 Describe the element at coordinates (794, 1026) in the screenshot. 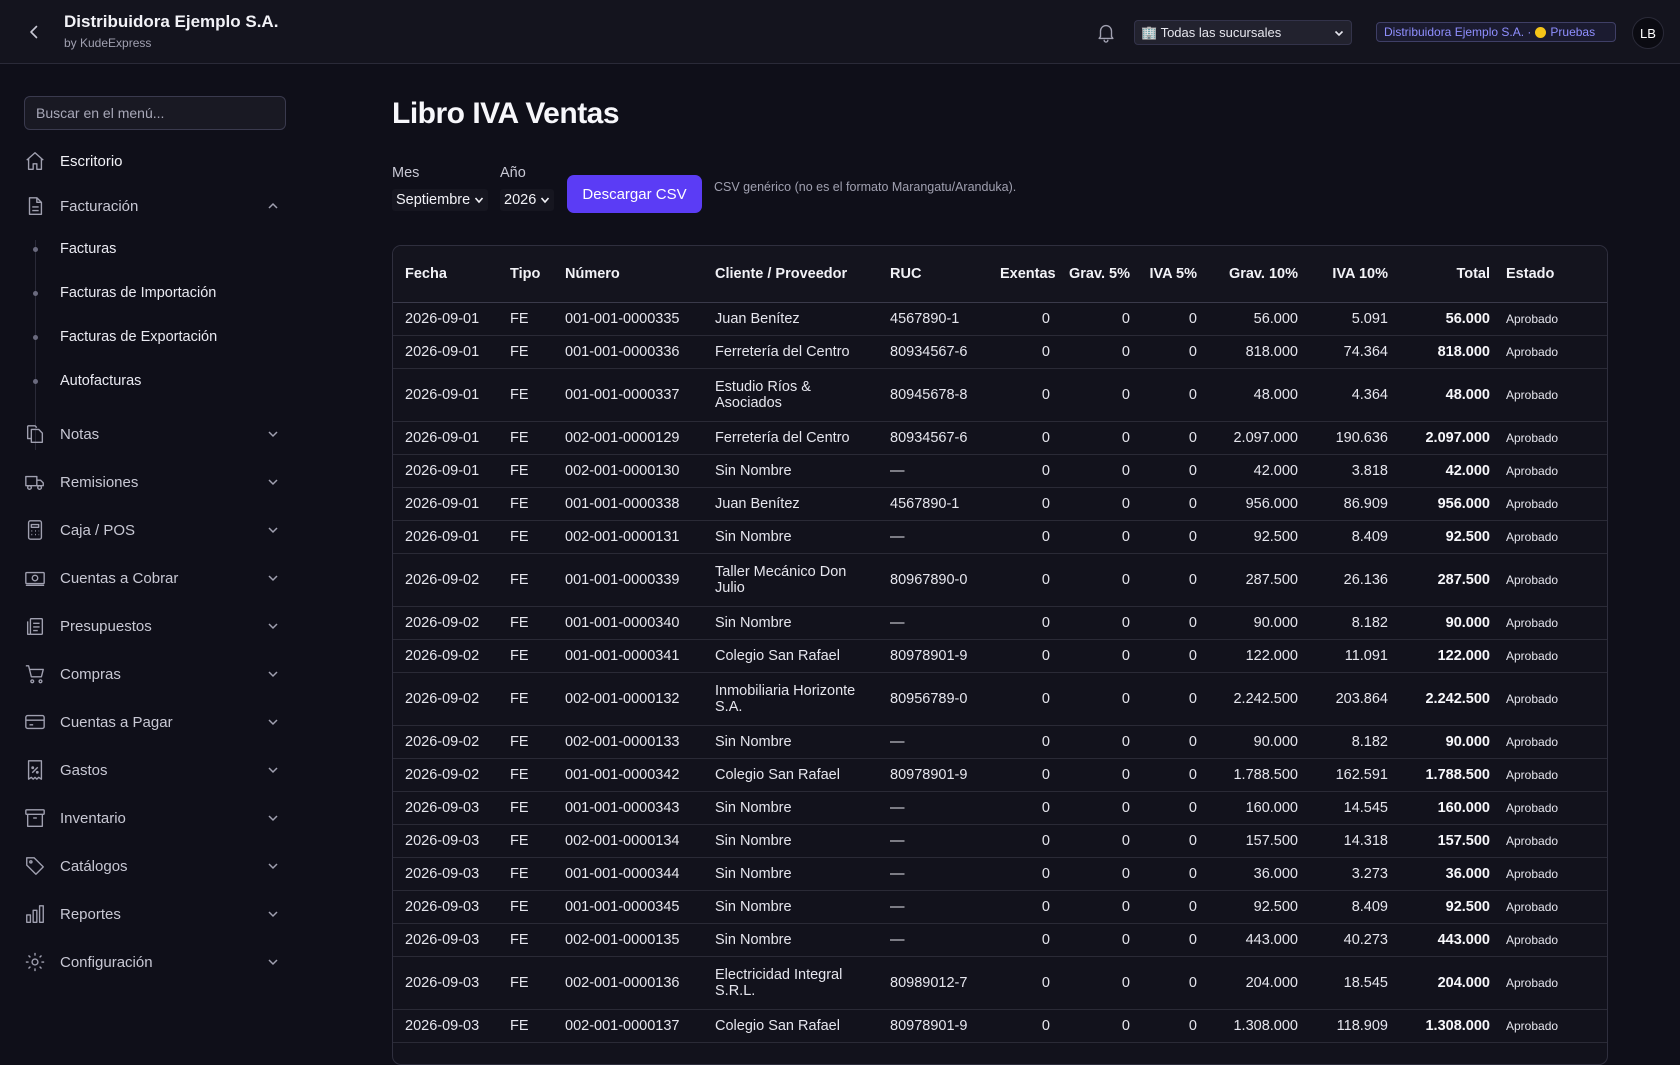

I see `cliente-cell: Colegio San Rafael` at that location.